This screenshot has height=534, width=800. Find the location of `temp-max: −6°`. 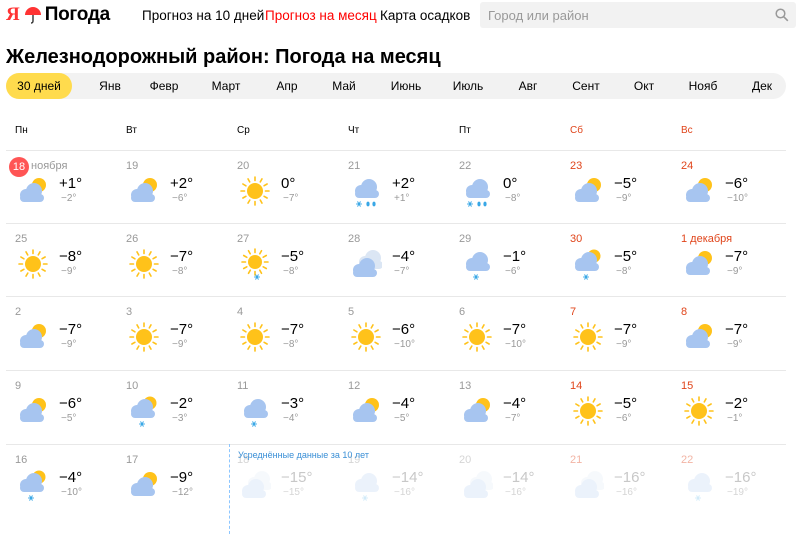

temp-max: −6° is located at coordinates (737, 183).